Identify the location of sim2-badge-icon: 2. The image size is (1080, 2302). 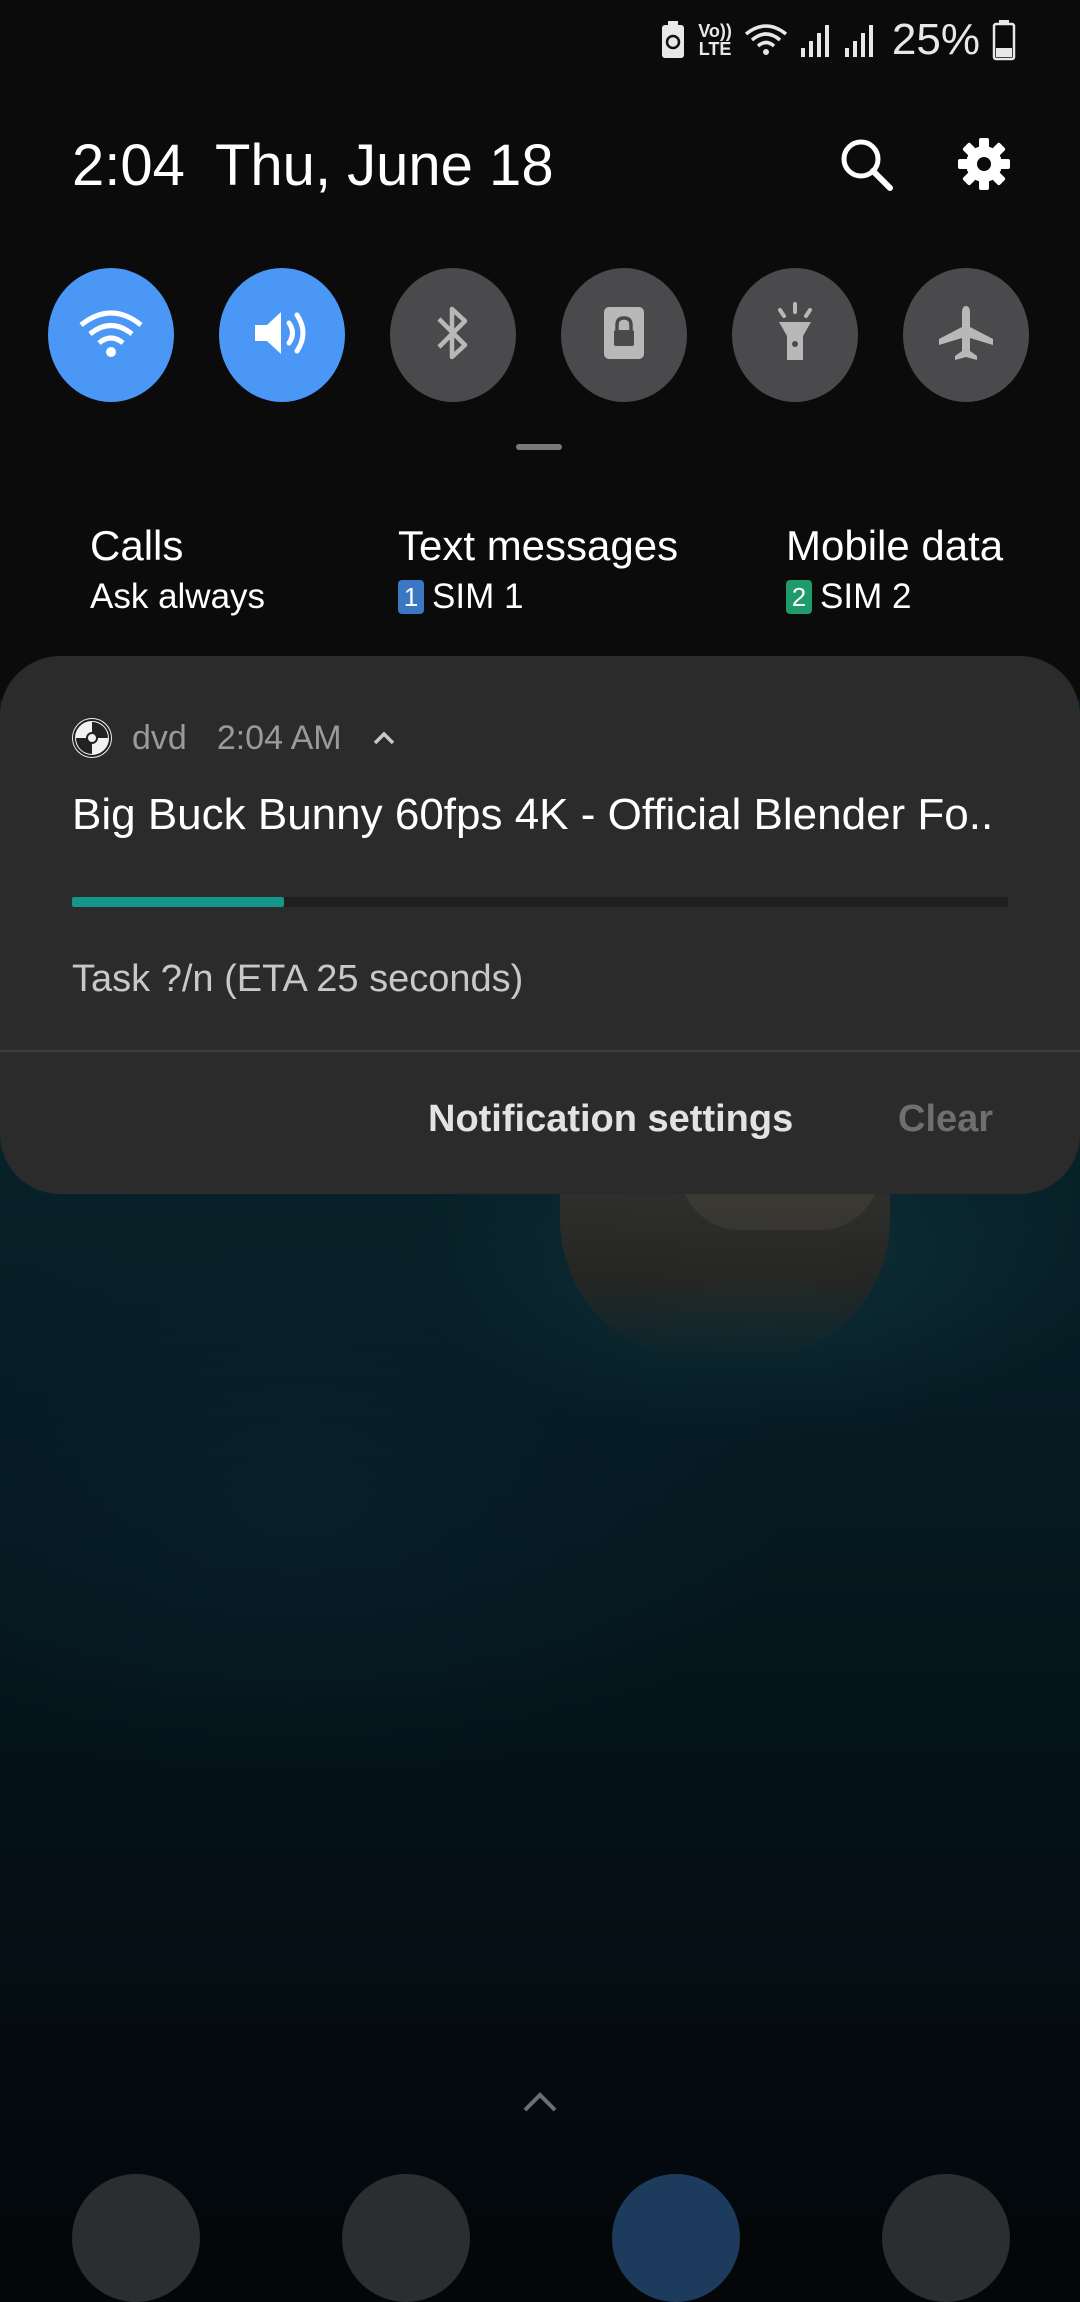
(799, 597).